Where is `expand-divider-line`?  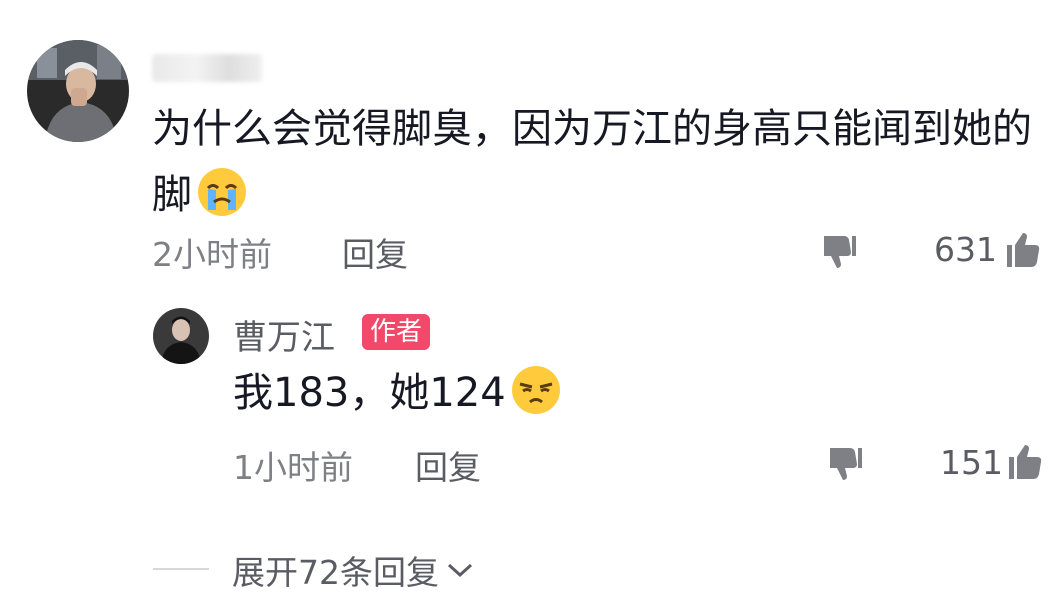
expand-divider-line is located at coordinates (181, 569).